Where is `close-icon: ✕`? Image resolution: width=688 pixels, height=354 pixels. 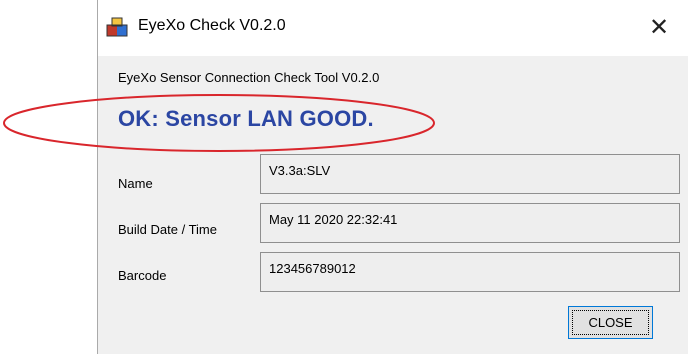 close-icon: ✕ is located at coordinates (659, 27).